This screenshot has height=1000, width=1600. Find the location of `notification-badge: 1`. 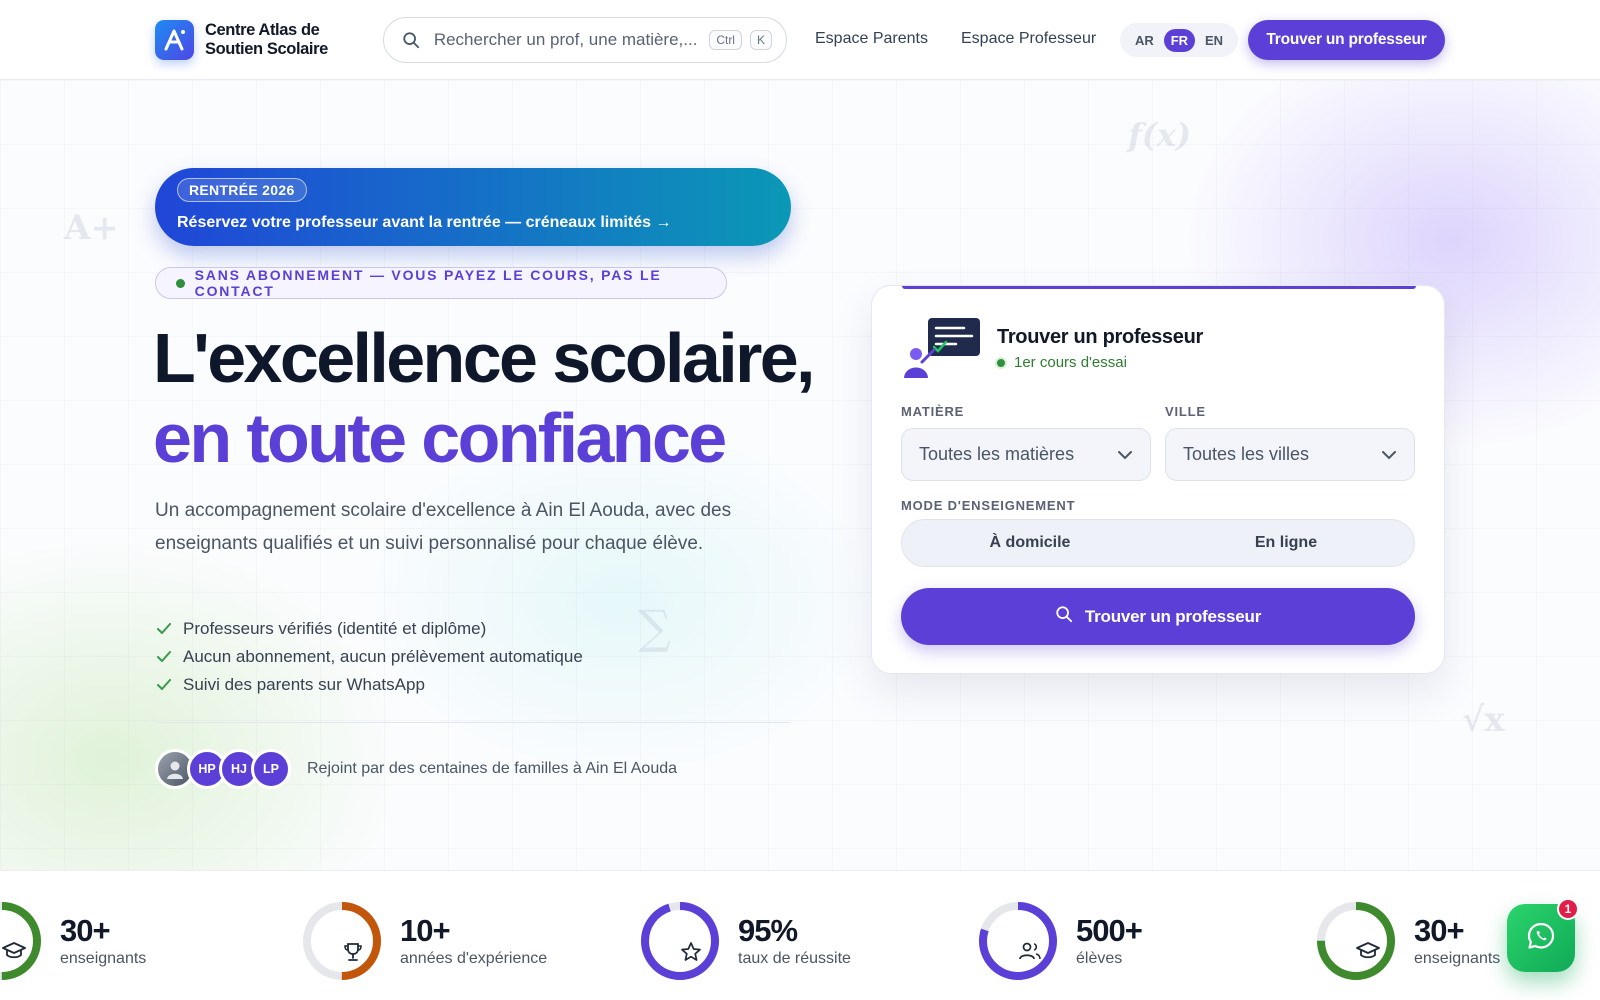

notification-badge: 1 is located at coordinates (1568, 909).